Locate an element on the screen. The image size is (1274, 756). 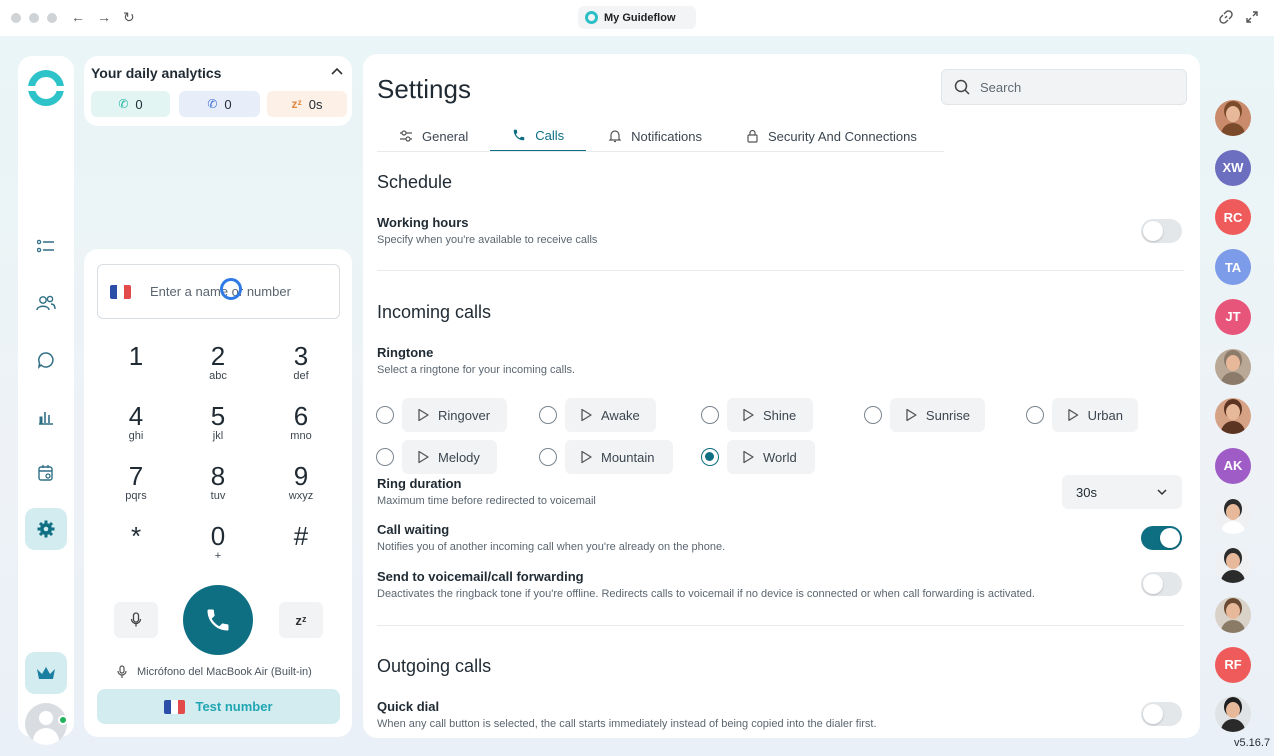
keypad-key: 9 wxyz is located at coordinates (301, 482).